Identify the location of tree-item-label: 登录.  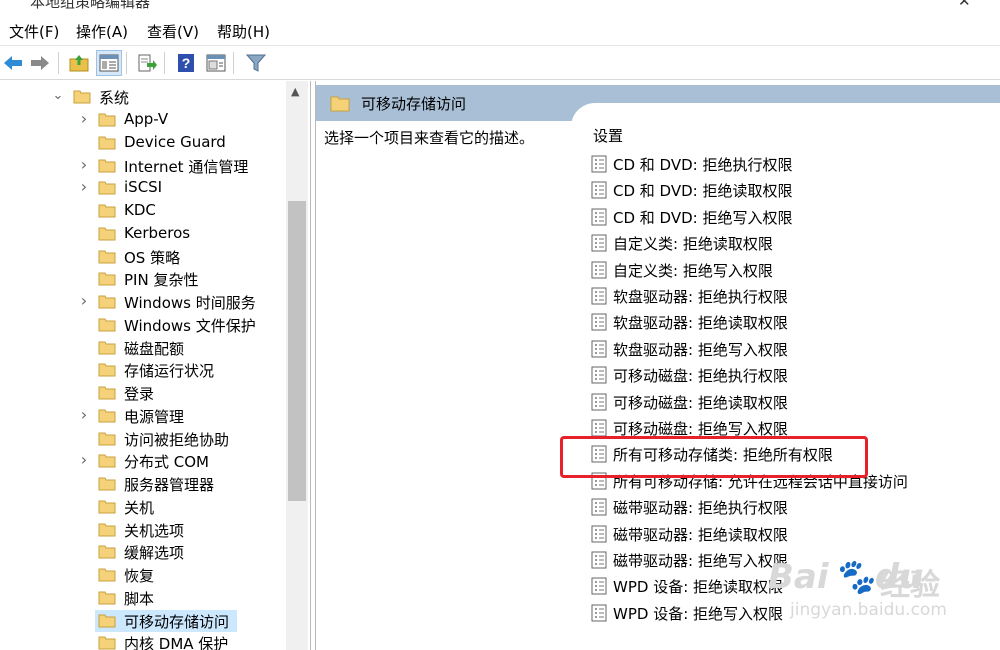
(139, 394).